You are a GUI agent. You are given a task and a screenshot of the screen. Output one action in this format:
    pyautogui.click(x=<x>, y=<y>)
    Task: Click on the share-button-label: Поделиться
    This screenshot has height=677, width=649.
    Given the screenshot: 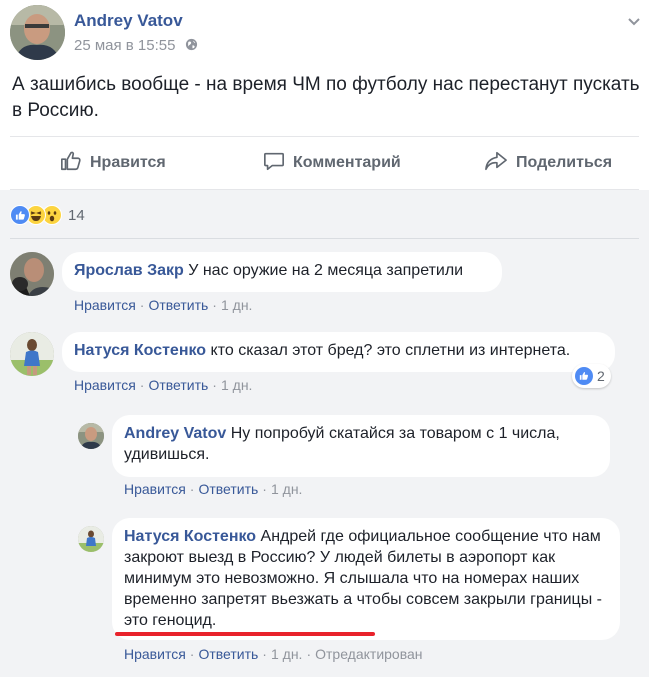 What is the action you would take?
    pyautogui.click(x=564, y=162)
    